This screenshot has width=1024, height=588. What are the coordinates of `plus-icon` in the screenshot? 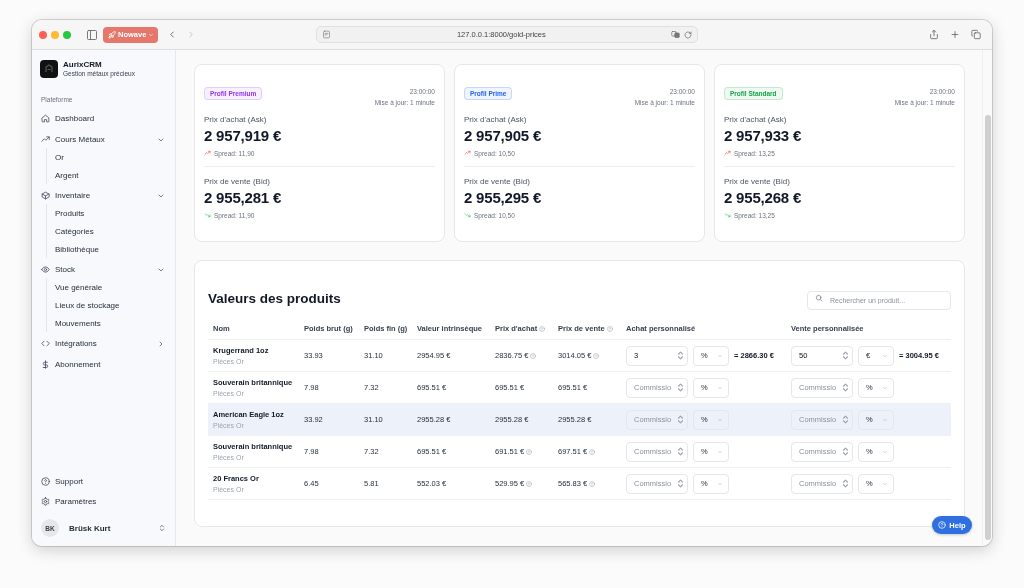 It's located at (955, 34).